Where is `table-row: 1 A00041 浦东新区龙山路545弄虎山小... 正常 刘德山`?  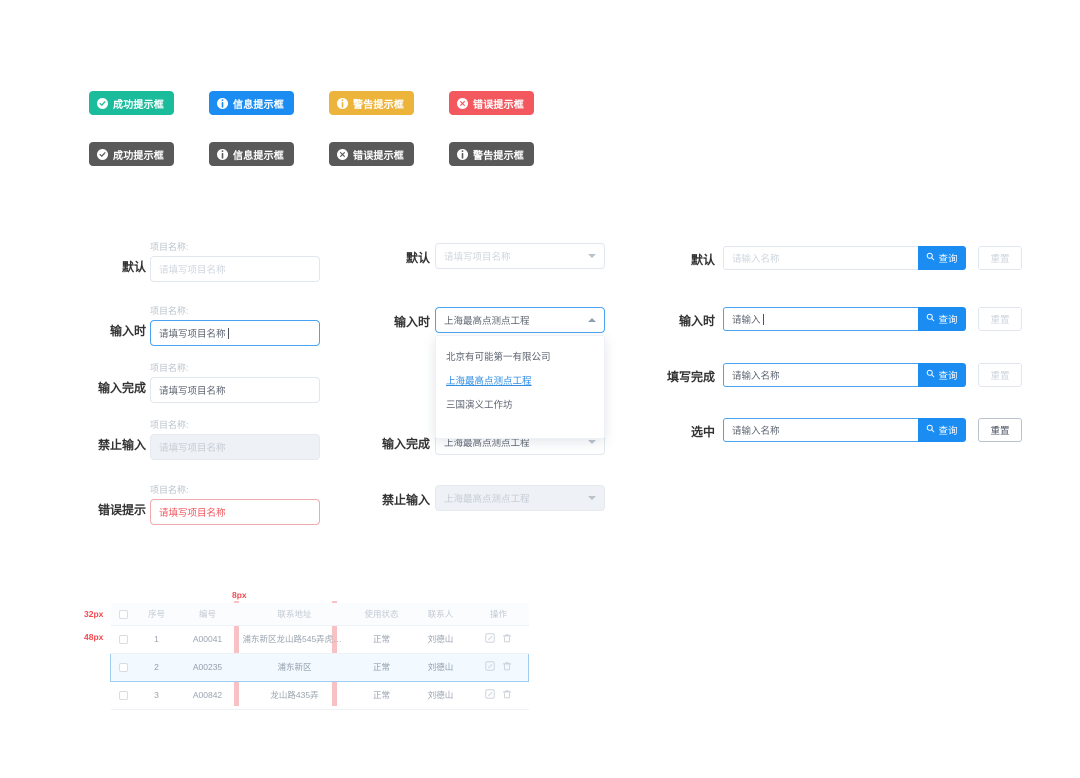 table-row: 1 A00041 浦东新区龙山路545弄虎山小... 正常 刘德山 is located at coordinates (319, 639).